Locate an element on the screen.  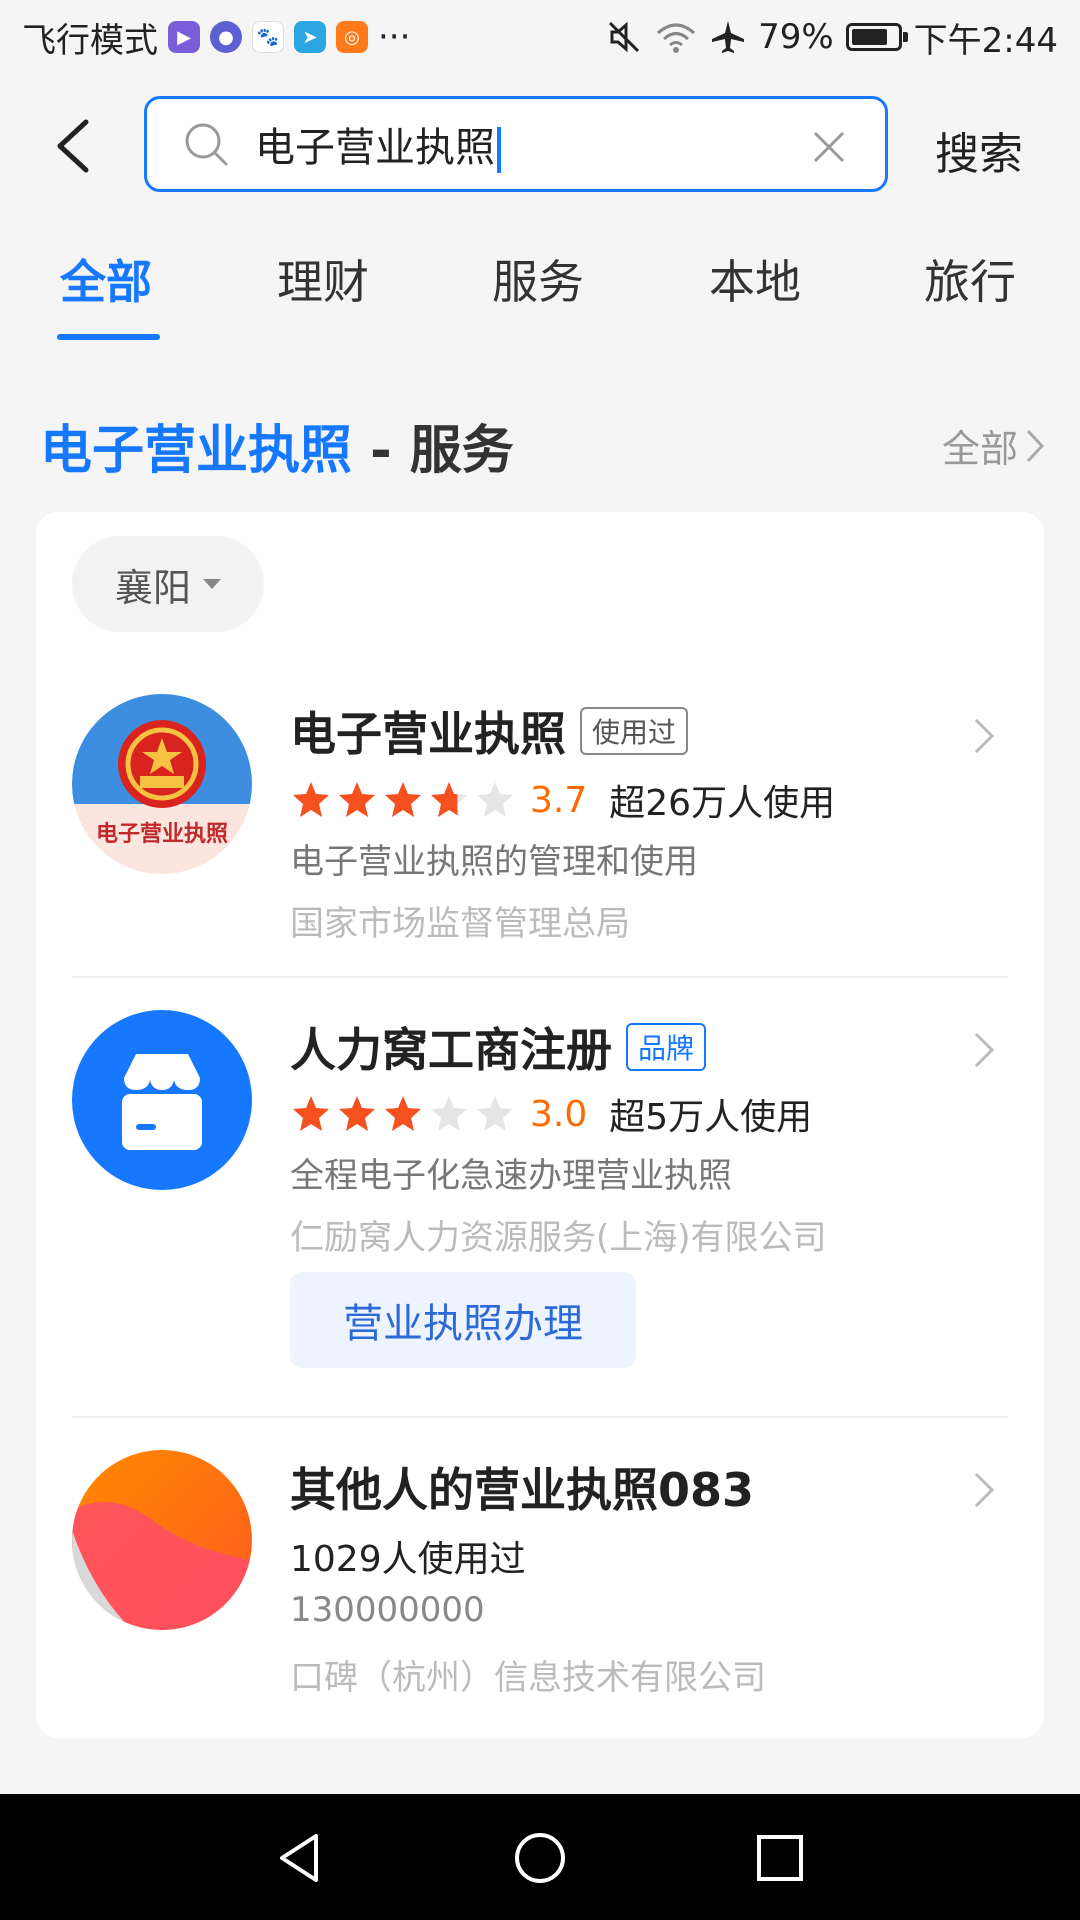
item-provider: 仁励窝人力资源服务(上海)有限公司 is located at coordinates (558, 1238).